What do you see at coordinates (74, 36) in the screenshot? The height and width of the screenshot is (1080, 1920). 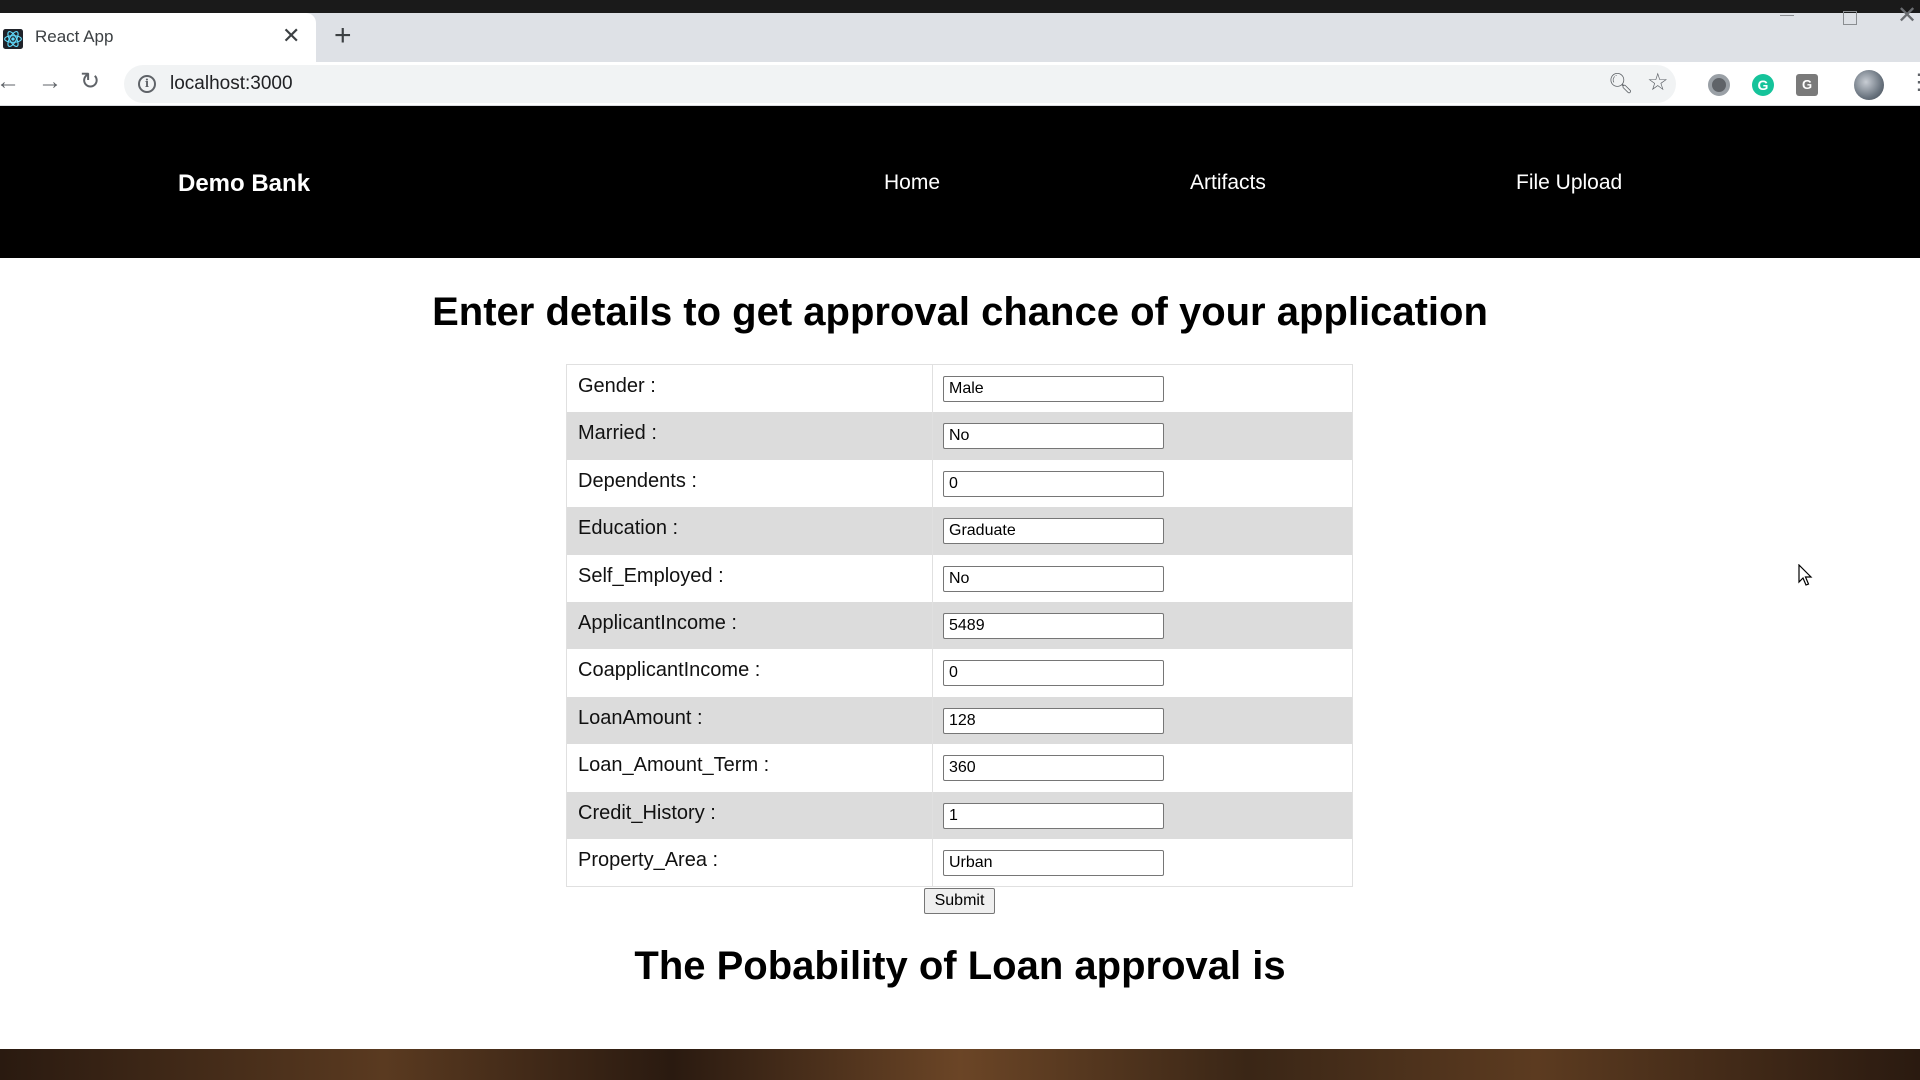 I see `tab-title: React App` at bounding box center [74, 36].